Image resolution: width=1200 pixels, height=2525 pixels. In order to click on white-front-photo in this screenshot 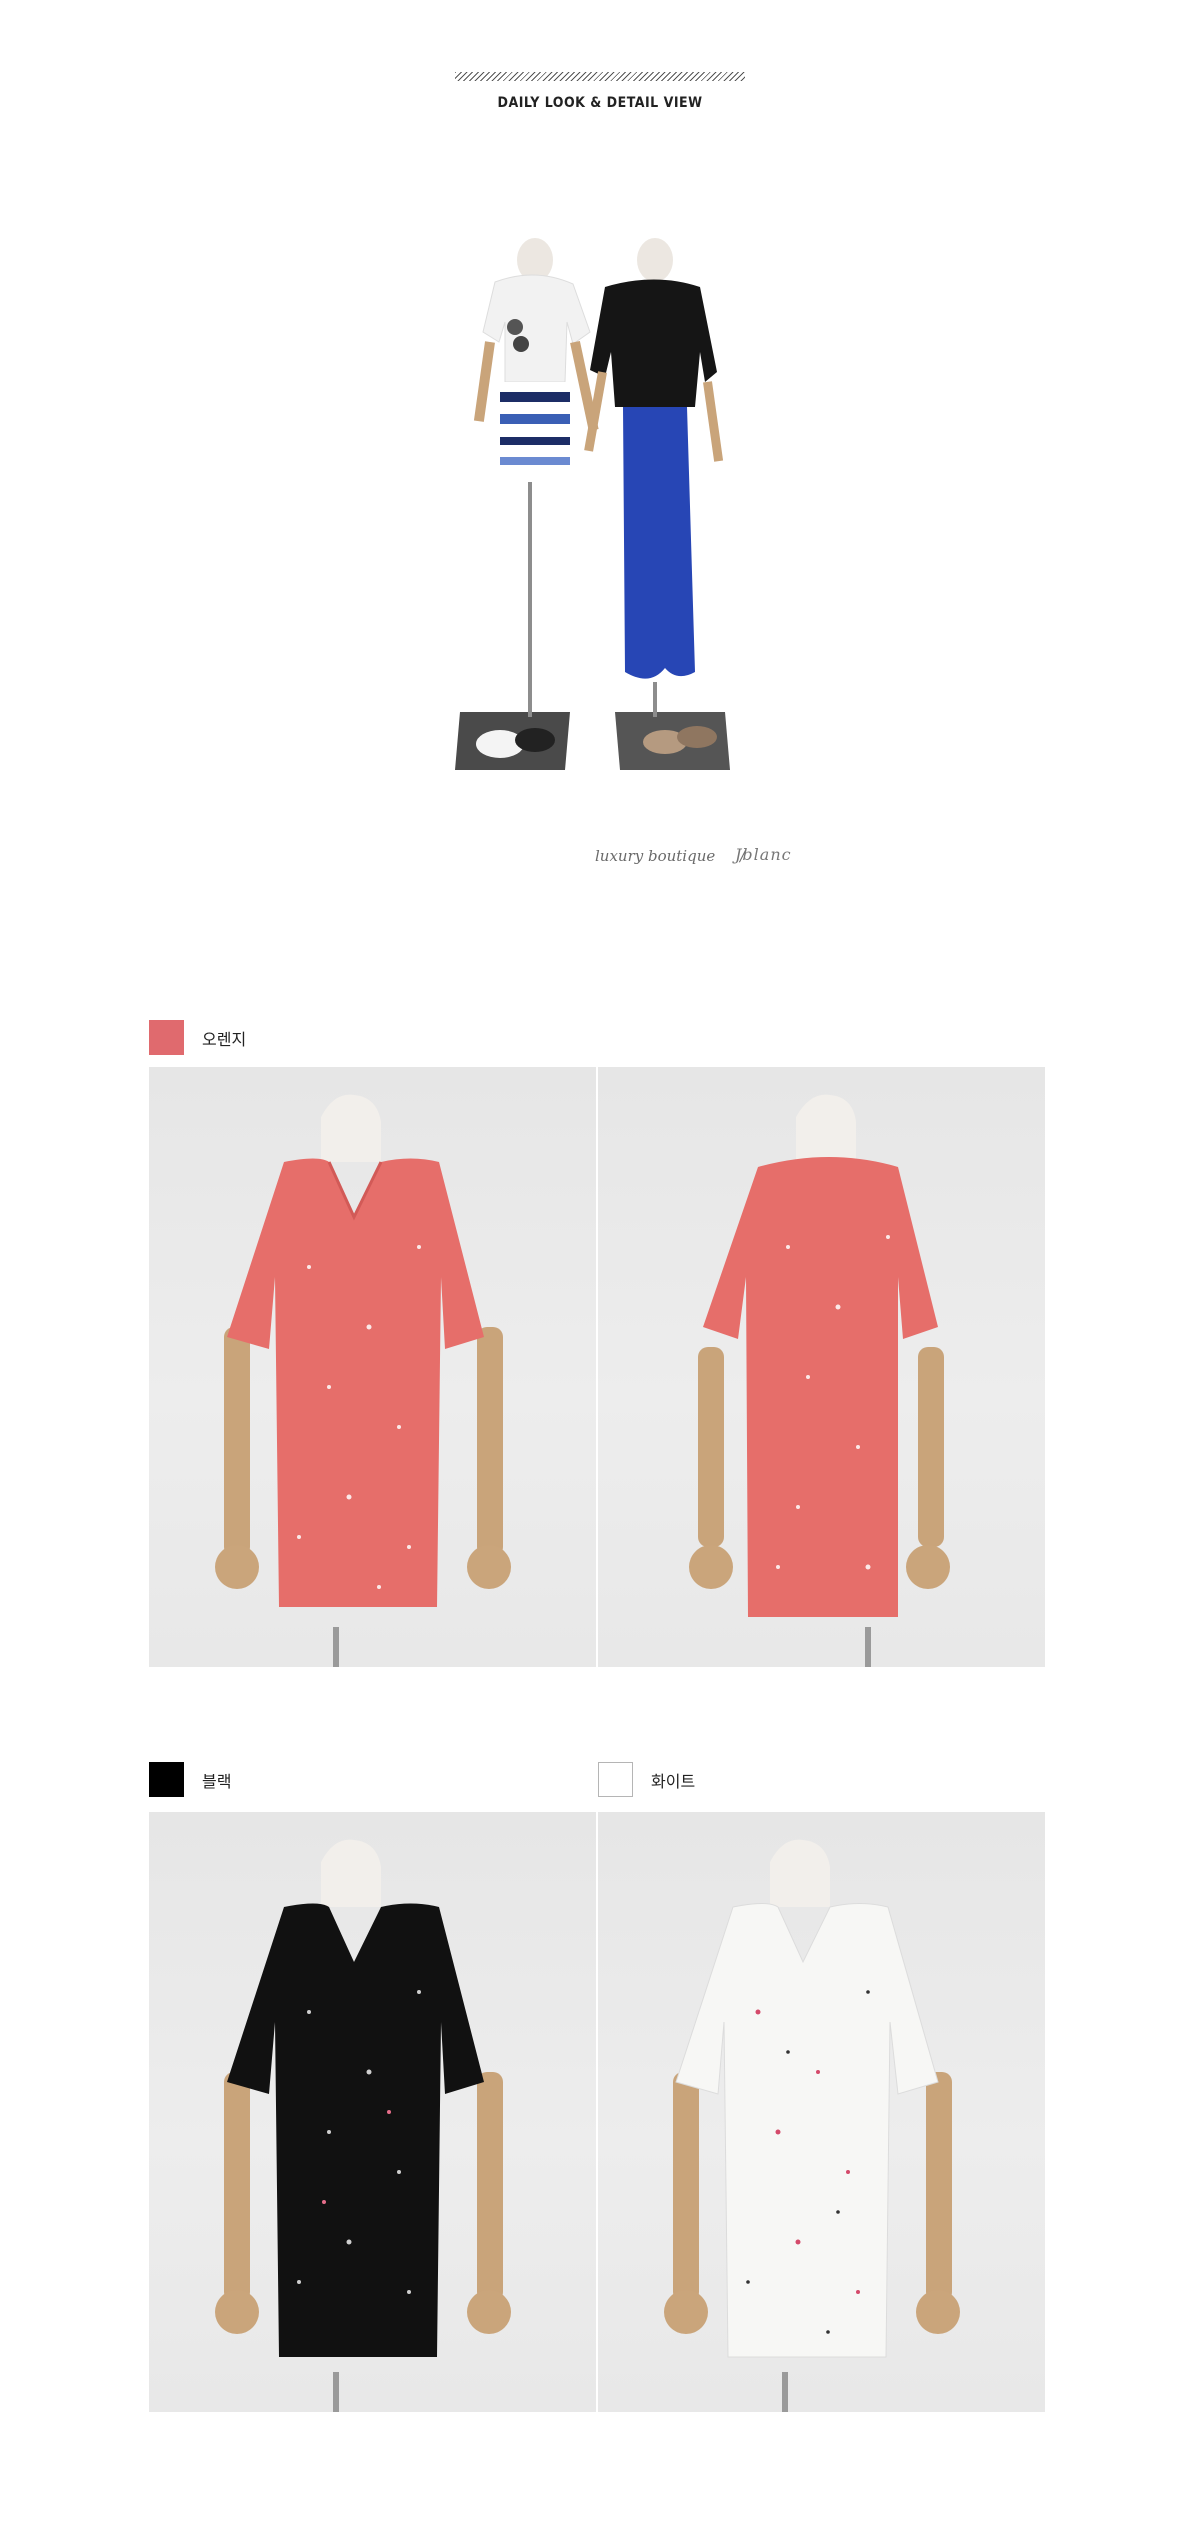, I will do `click(821, 2112)`.